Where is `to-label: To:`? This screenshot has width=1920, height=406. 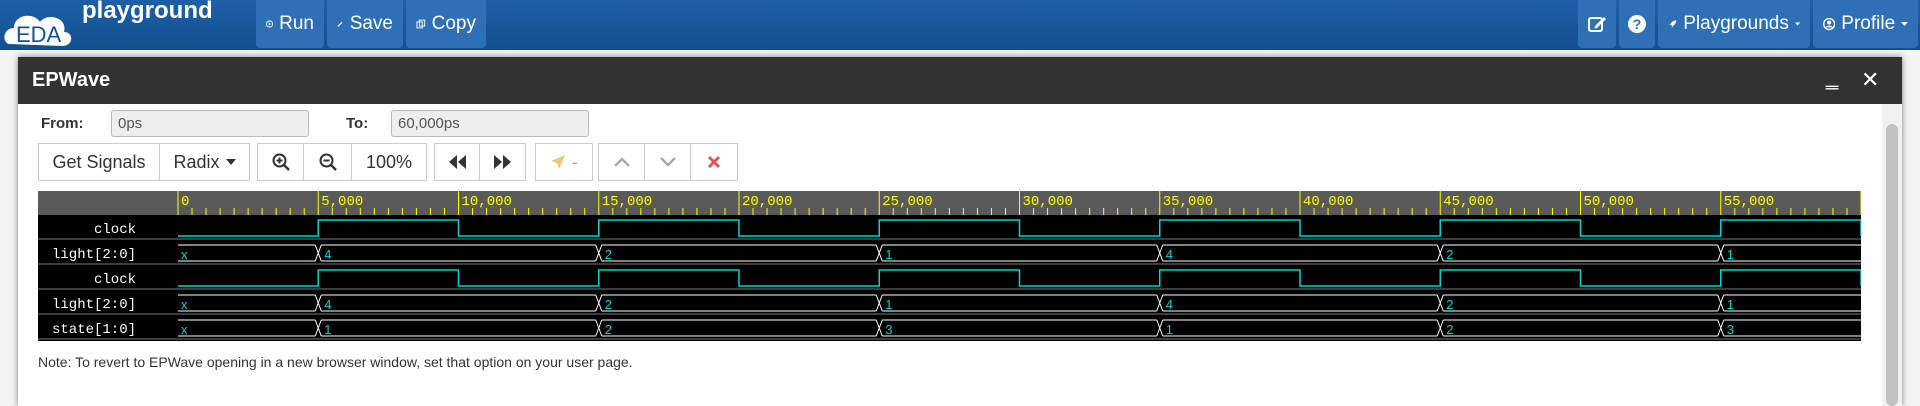 to-label: To: is located at coordinates (357, 123).